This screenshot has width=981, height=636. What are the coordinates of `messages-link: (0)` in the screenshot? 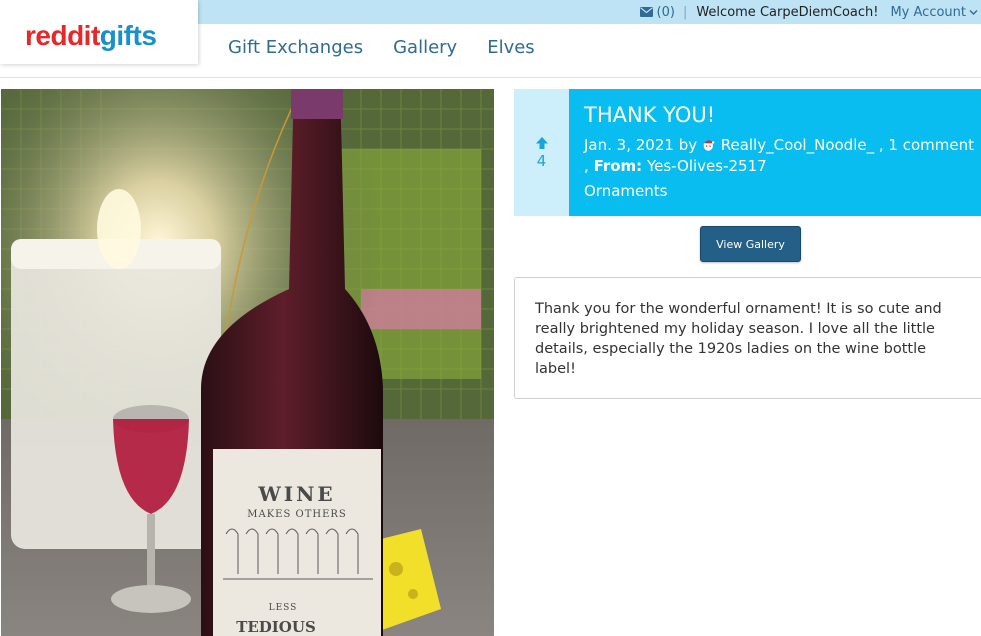 It's located at (657, 12).